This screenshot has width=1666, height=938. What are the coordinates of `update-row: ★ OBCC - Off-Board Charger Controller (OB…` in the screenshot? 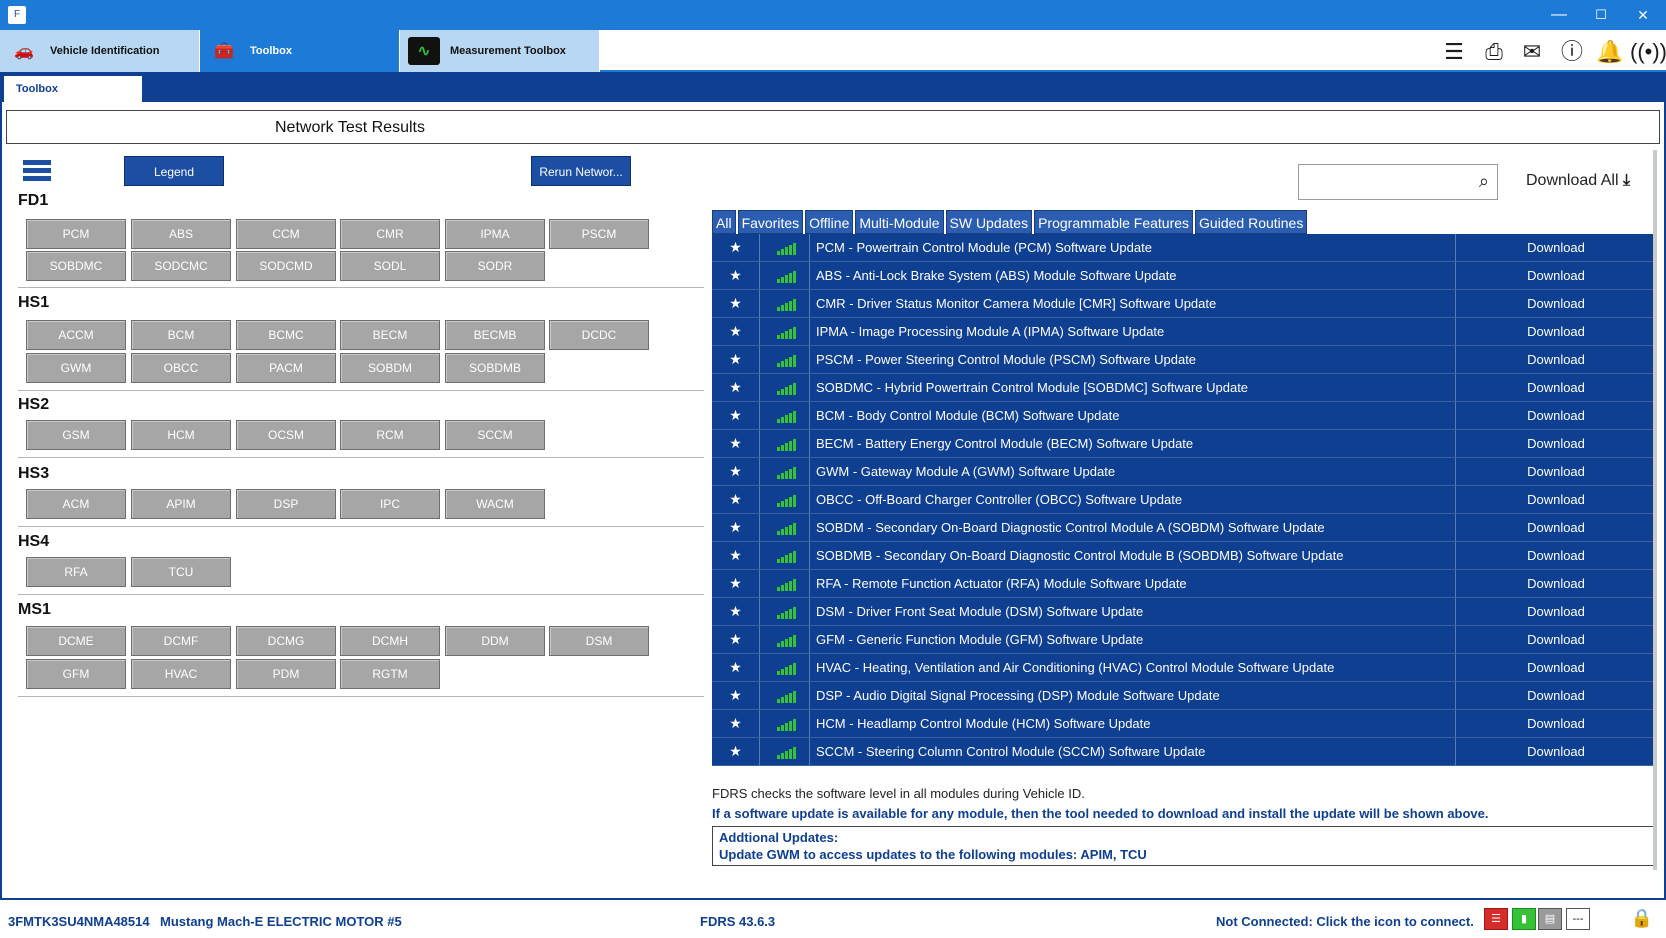 It's located at (1184, 500).